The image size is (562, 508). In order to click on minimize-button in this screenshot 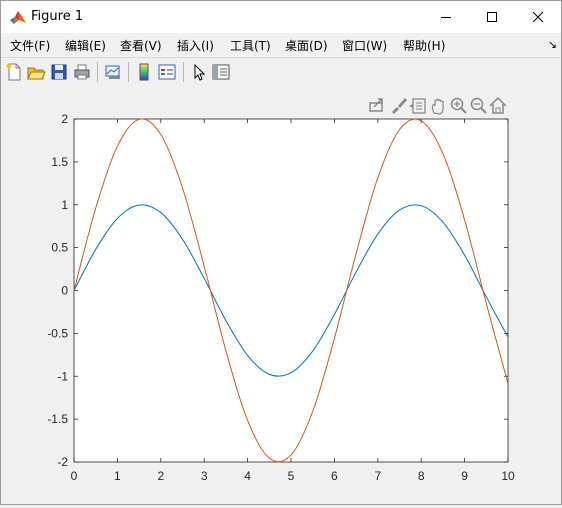, I will do `click(446, 17)`.